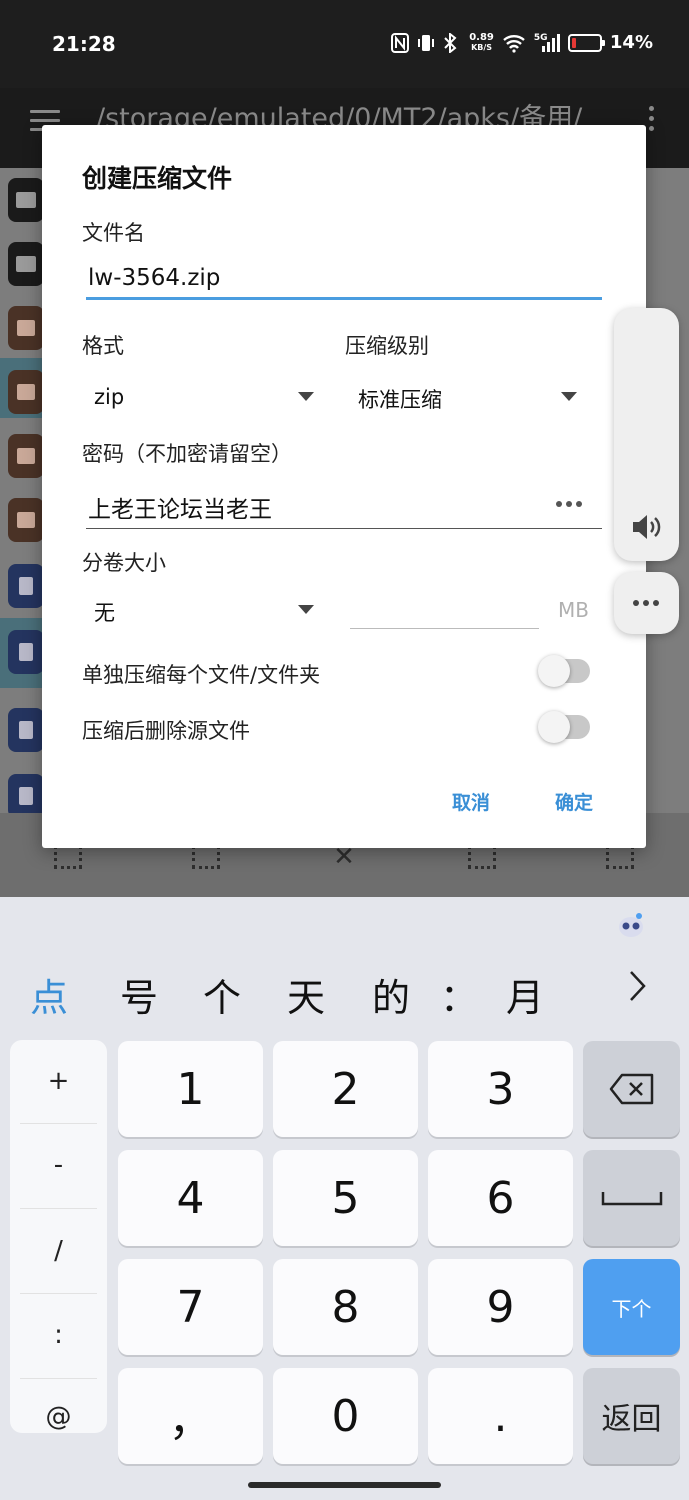  Describe the element at coordinates (500, 1416) in the screenshot. I see `key-period: .` at that location.